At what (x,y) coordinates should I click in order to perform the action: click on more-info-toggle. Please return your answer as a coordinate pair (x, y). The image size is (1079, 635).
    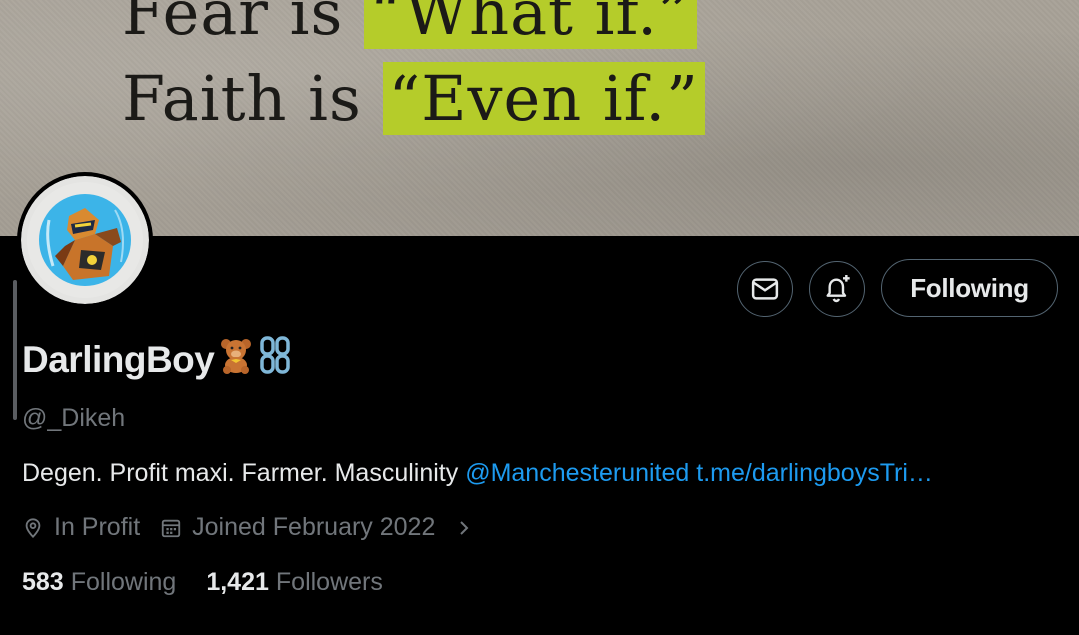
    Looking at the image, I should click on (469, 528).